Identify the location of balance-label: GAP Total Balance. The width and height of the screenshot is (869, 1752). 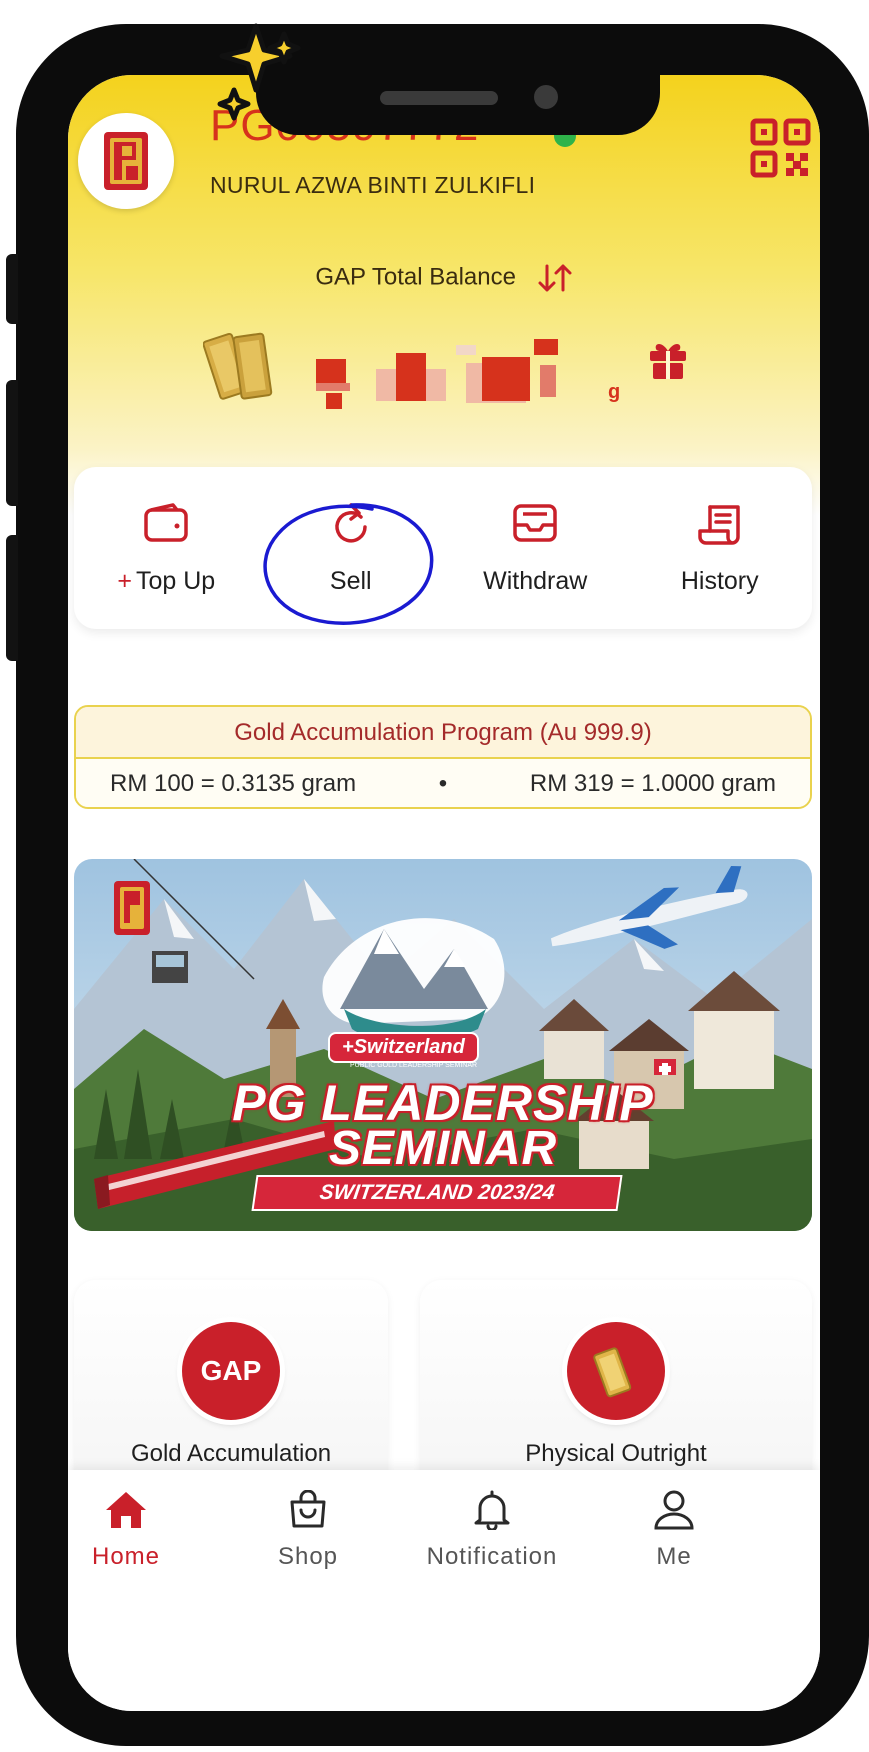
(444, 278).